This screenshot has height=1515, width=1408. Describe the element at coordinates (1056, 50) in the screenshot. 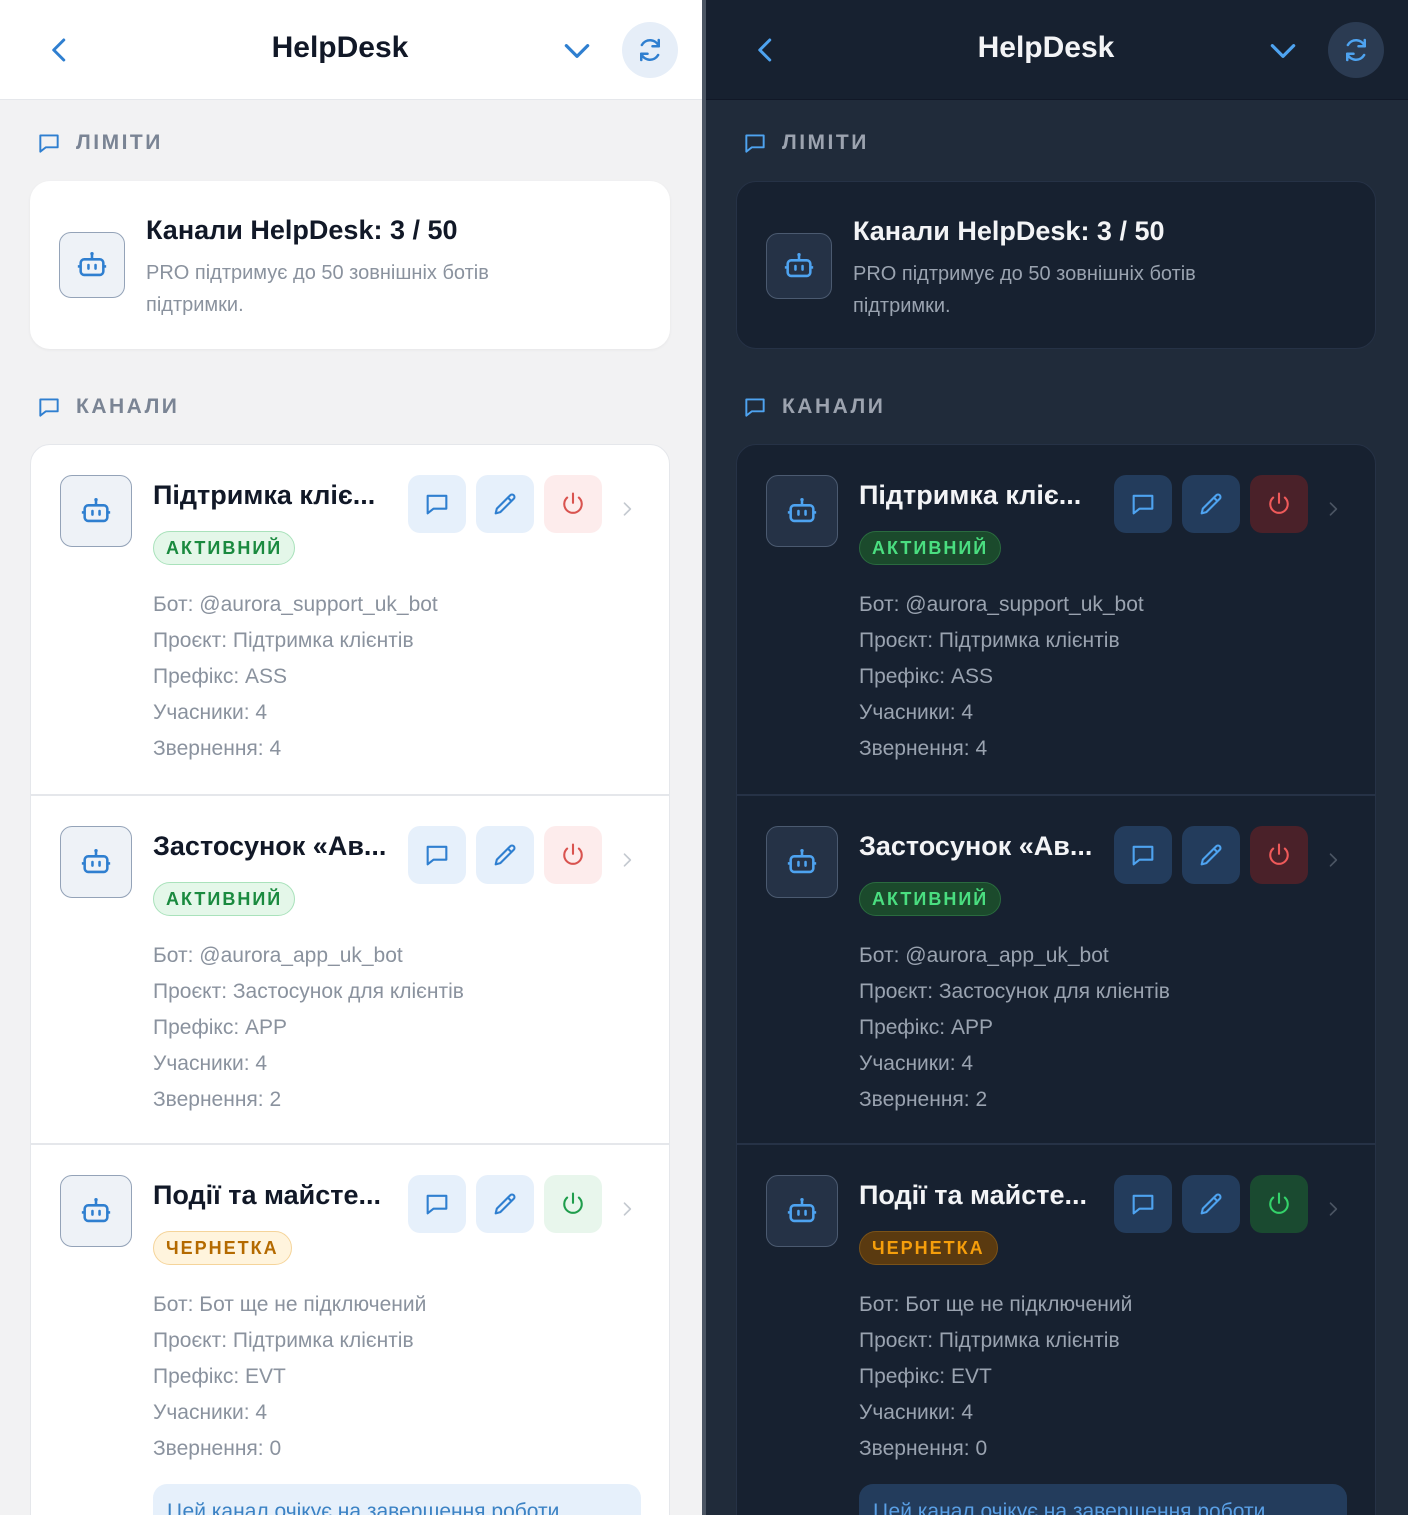

I see `app-header: HelpDesk` at that location.